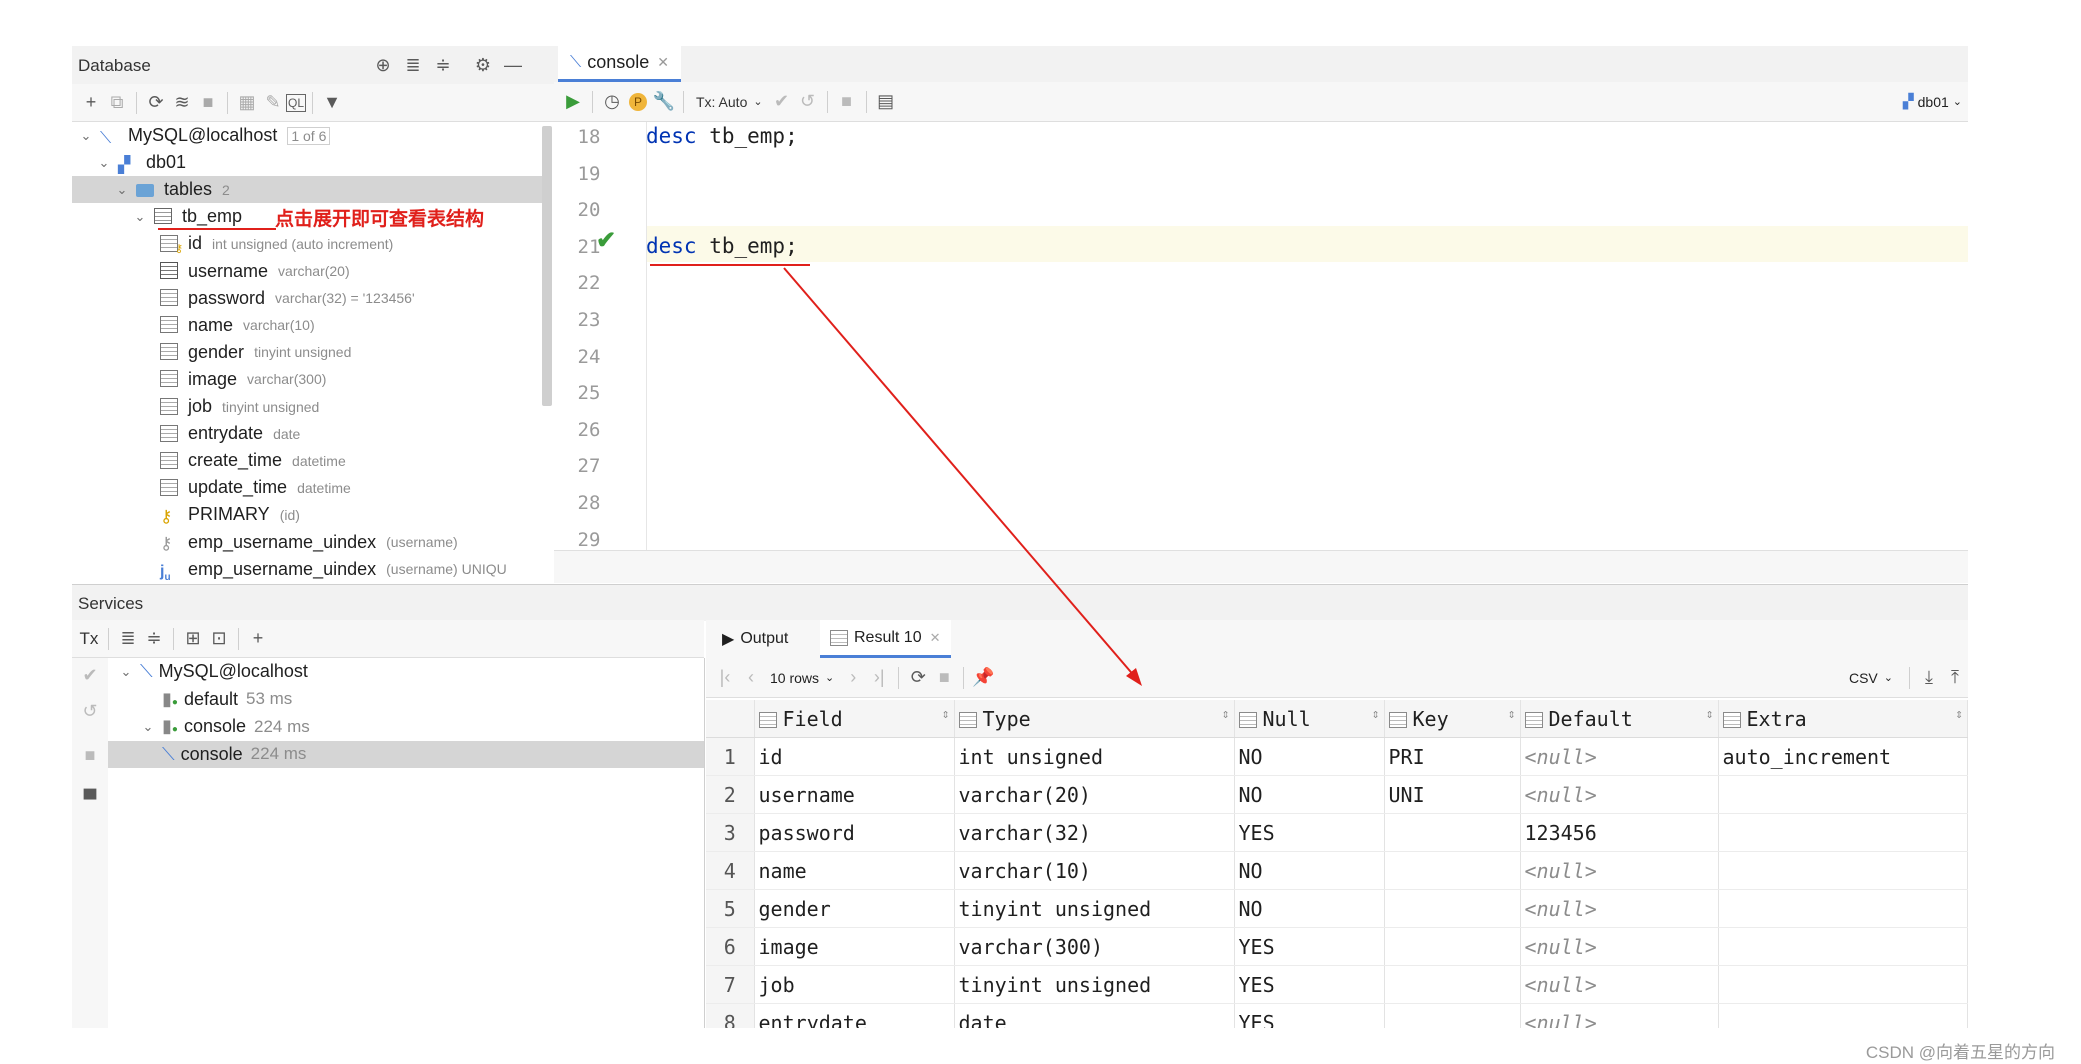 This screenshot has width=2081, height=1064. Describe the element at coordinates (1960, 1052) in the screenshot. I see `watermark: CSDN @向着五星的方向` at that location.